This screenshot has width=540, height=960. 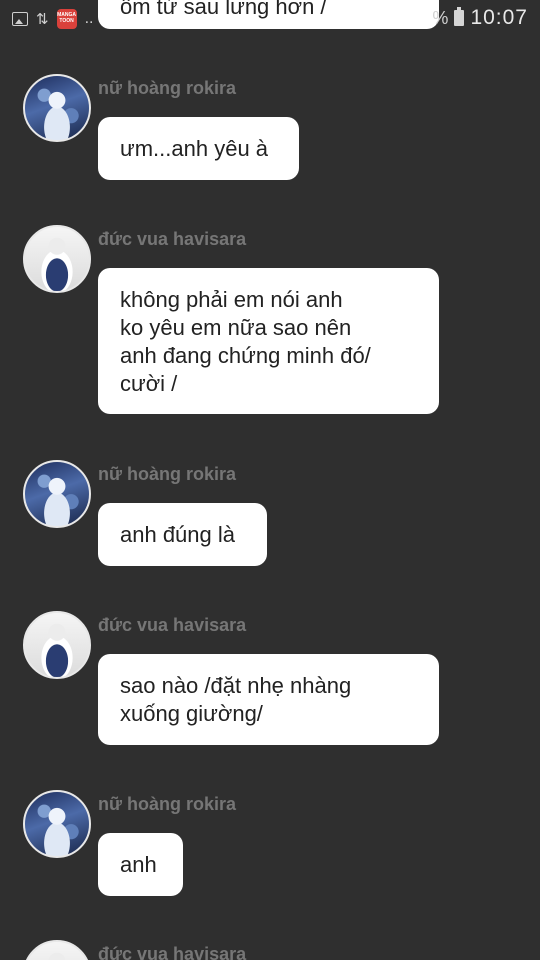 What do you see at coordinates (20, 19) in the screenshot?
I see `image-icon` at bounding box center [20, 19].